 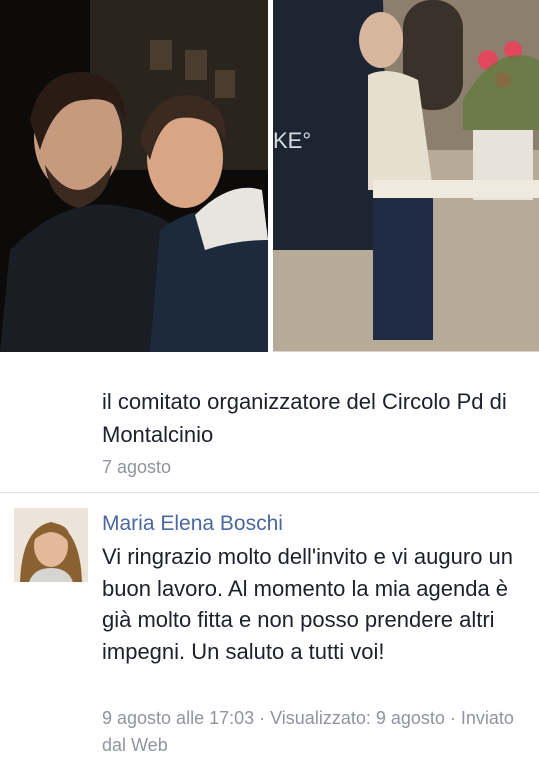 What do you see at coordinates (308, 731) in the screenshot?
I see `reply-message-meta: 9 agosto alle 17:03 · Visualizzato` at bounding box center [308, 731].